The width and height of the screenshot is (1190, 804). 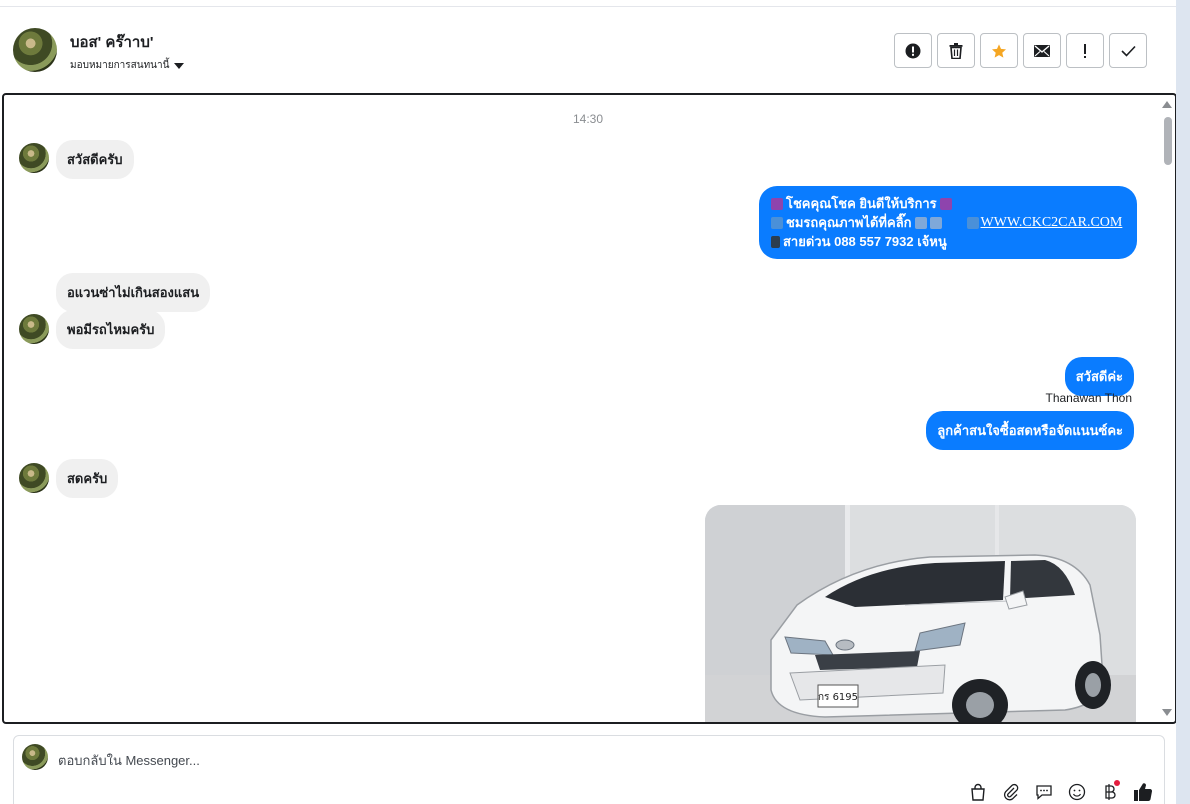 I want to click on shopping-bag-icon, so click(x=977, y=792).